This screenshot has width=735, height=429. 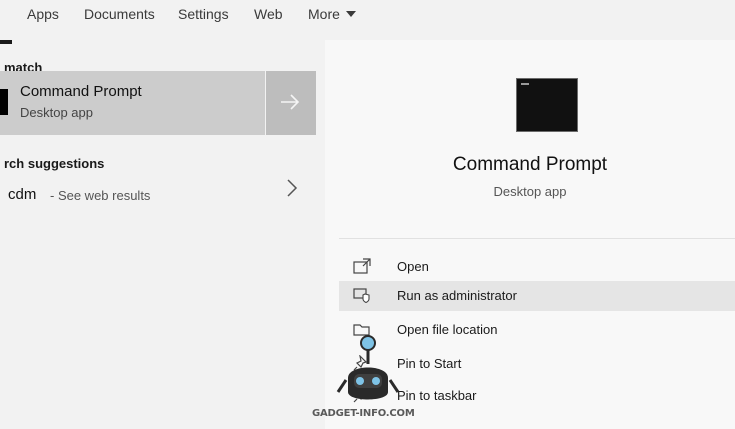 I want to click on tab-more: More, so click(x=332, y=14).